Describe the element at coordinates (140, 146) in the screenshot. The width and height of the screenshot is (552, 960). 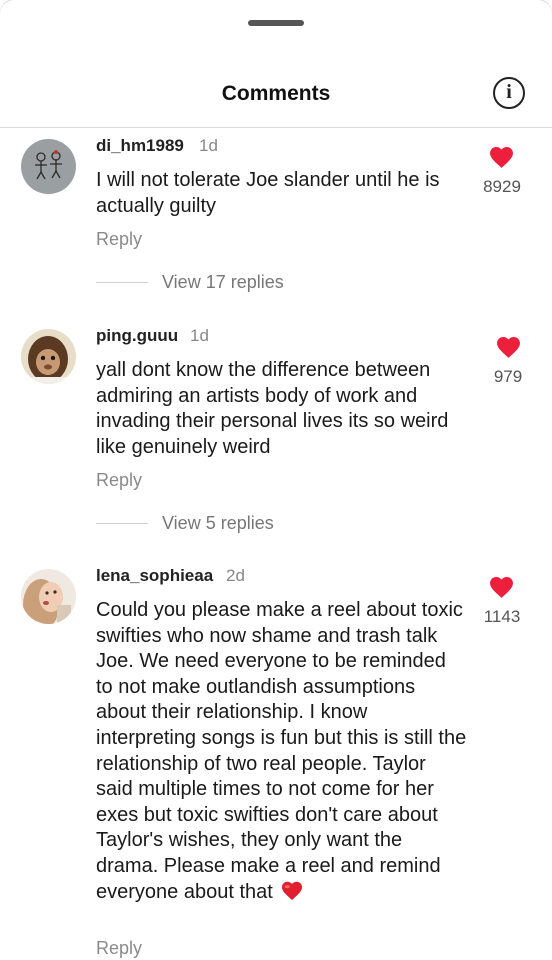
I see `comment-username: di_hm1989` at that location.